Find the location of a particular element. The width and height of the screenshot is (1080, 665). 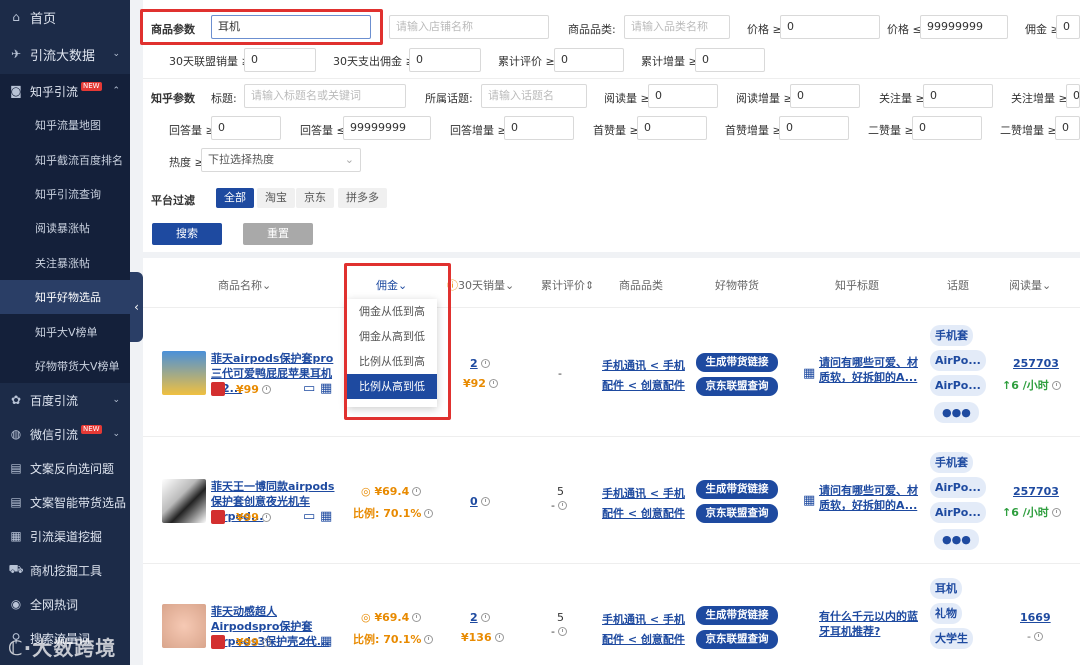

top-like-inc-input: 0 is located at coordinates (814, 128).